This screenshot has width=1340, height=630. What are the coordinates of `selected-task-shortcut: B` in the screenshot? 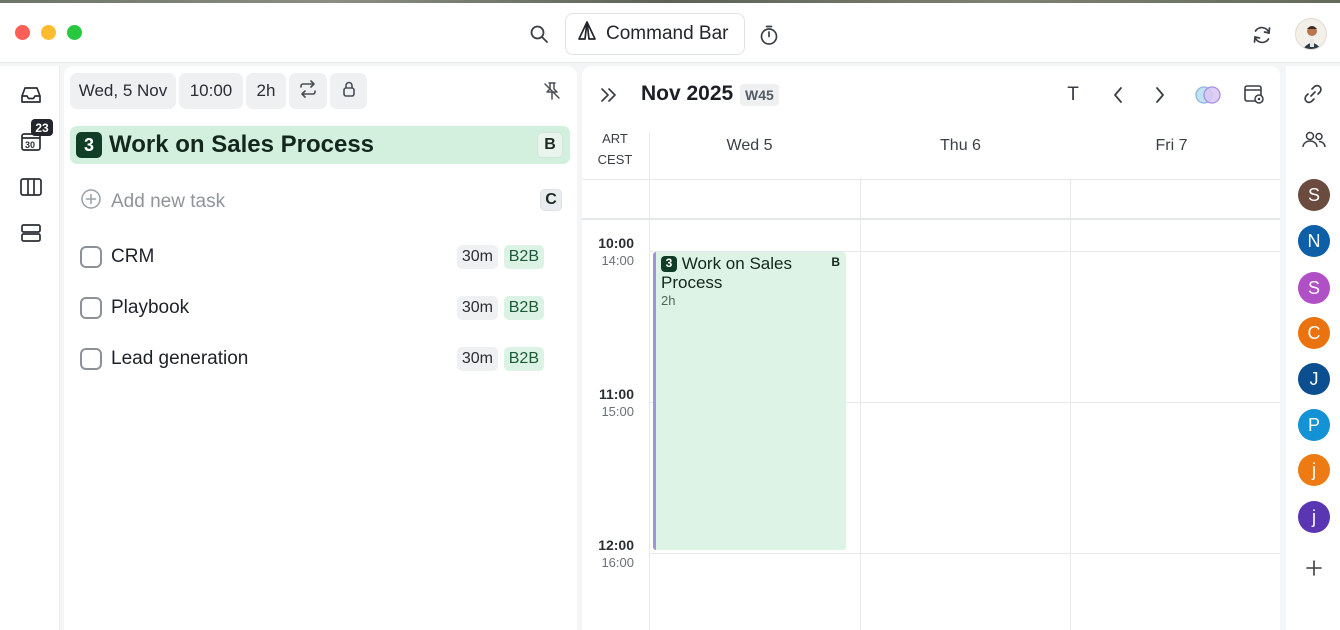 It's located at (550, 145).